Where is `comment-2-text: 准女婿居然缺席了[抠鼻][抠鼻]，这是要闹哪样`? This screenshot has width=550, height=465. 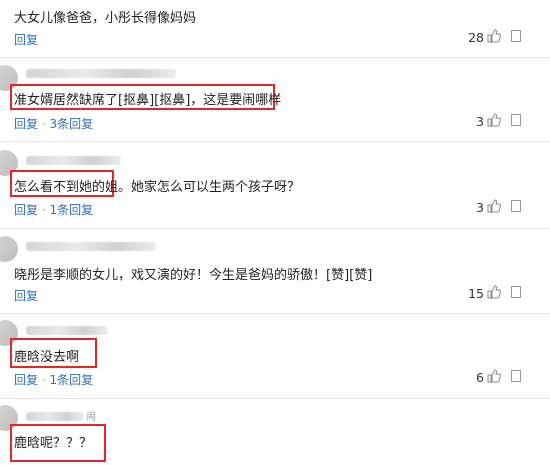 comment-2-text: 准女婿居然缺席了[抠鼻][抠鼻]，这是要闹哪样 is located at coordinates (148, 100).